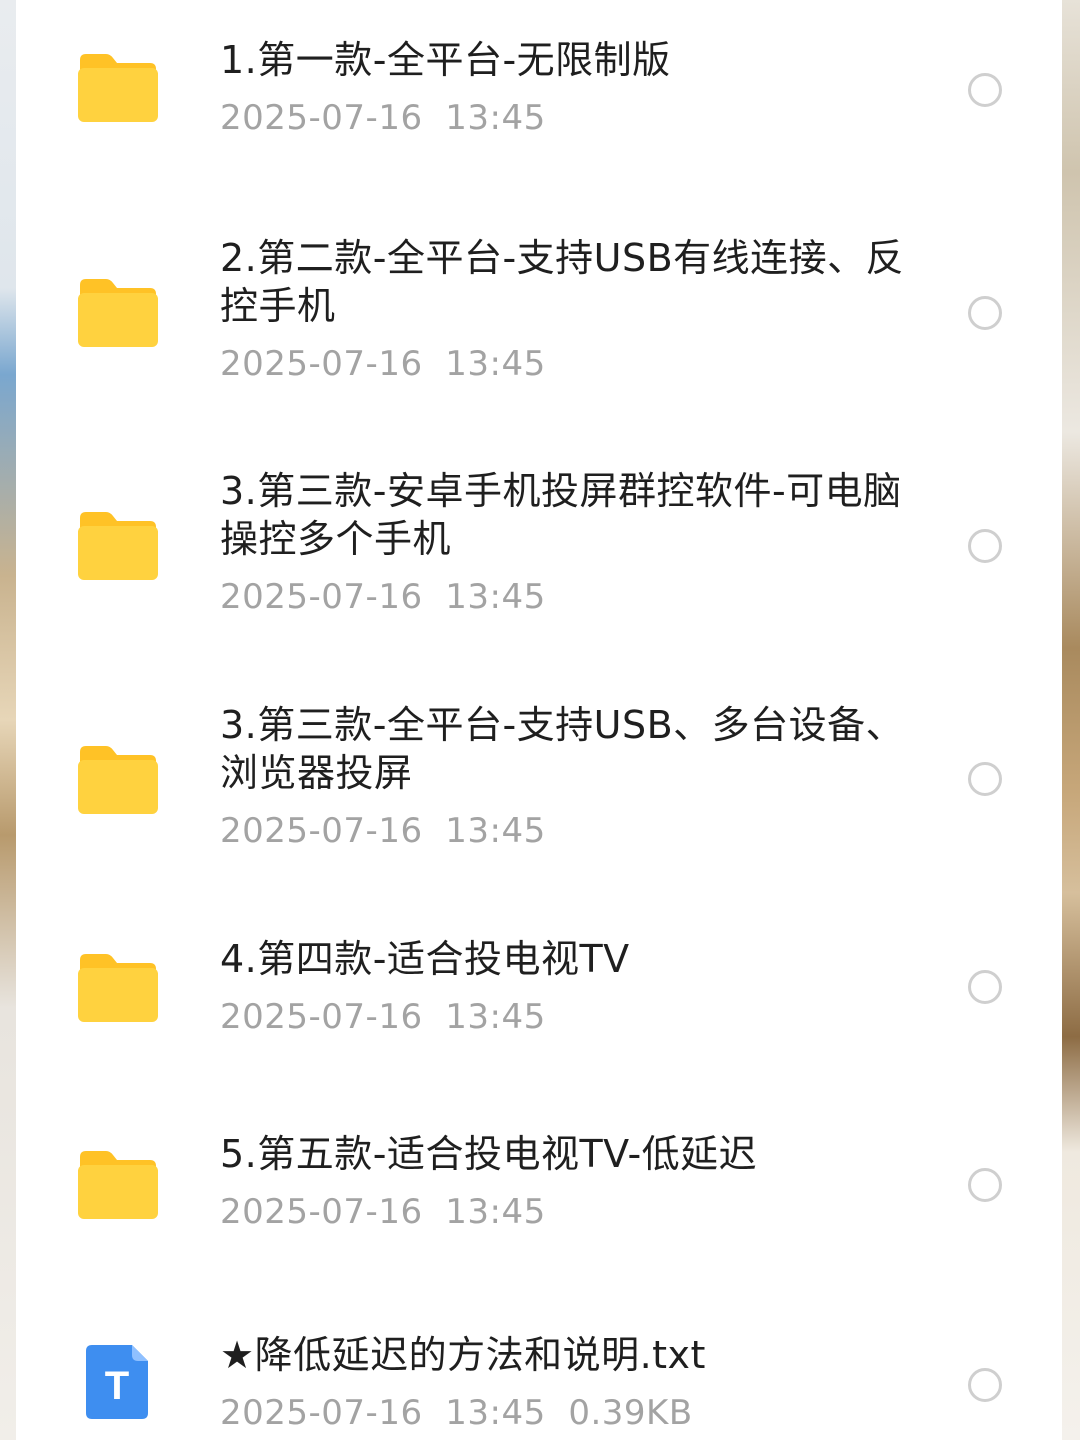 This screenshot has width=1080, height=1440. What do you see at coordinates (8, 720) in the screenshot?
I see `background-photo-left` at bounding box center [8, 720].